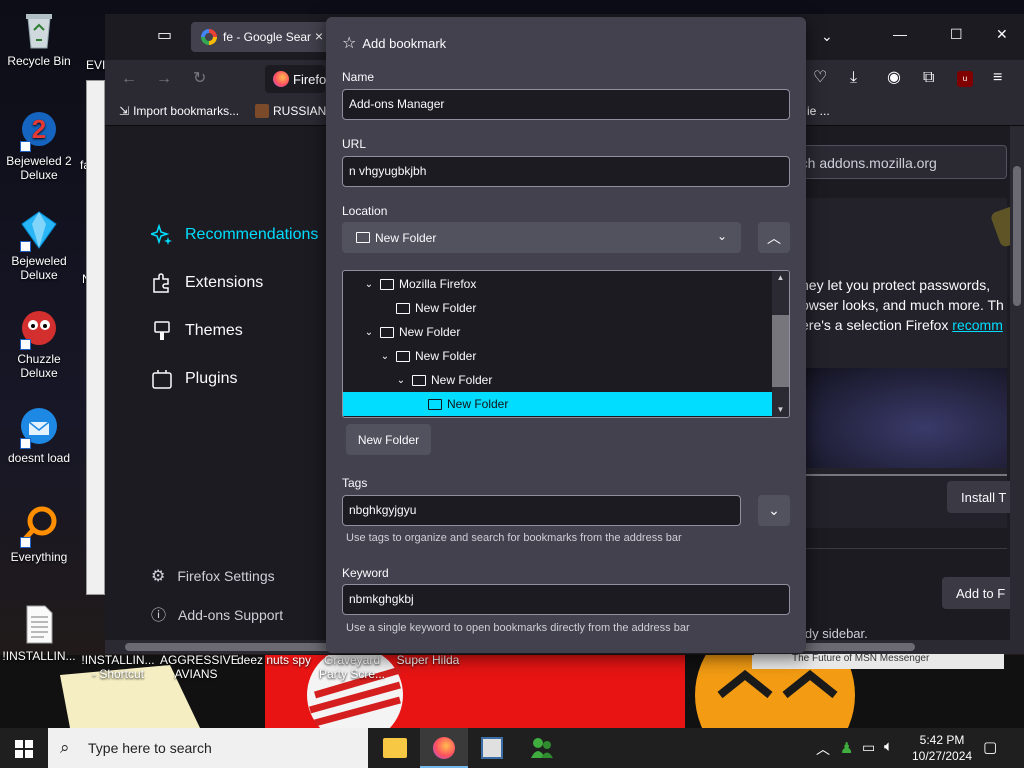 The image size is (1024, 768). I want to click on extensions-puzzle-icon: ⧉, so click(928, 78).